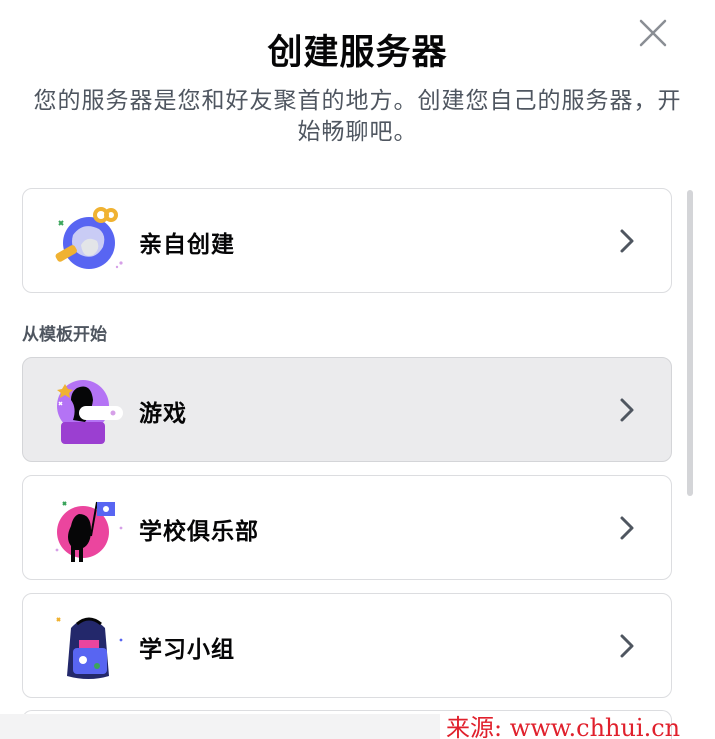  I want to click on school-club-icon, so click(89, 528).